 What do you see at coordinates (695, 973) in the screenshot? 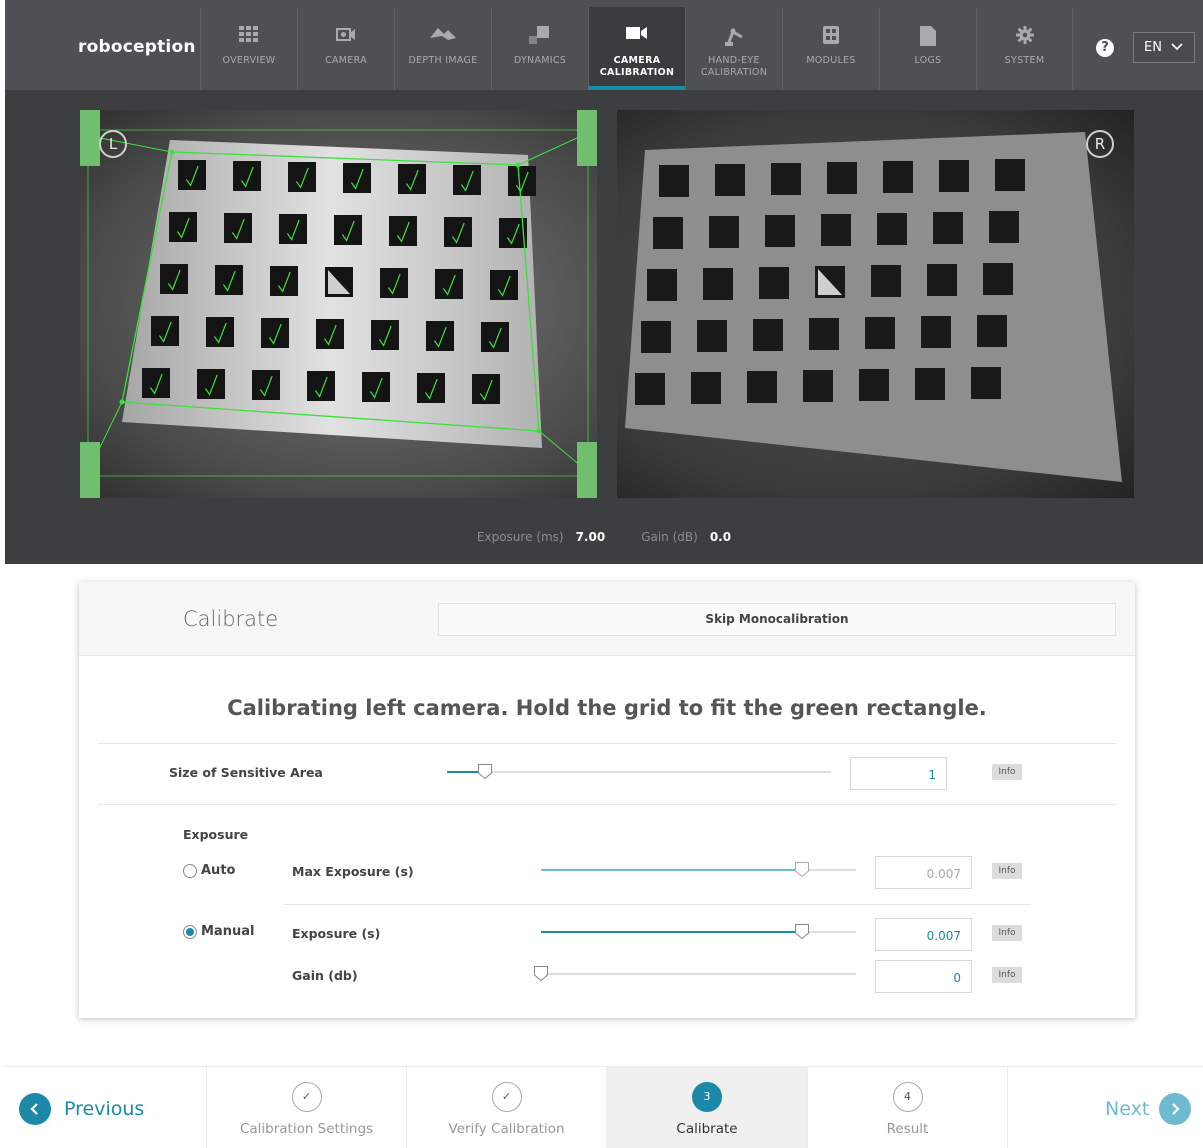
I see `gain-slider` at bounding box center [695, 973].